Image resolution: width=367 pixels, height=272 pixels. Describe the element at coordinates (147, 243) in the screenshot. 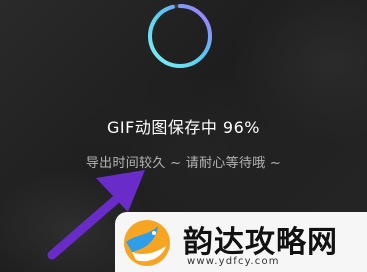

I see `bird-logo-icon` at that location.